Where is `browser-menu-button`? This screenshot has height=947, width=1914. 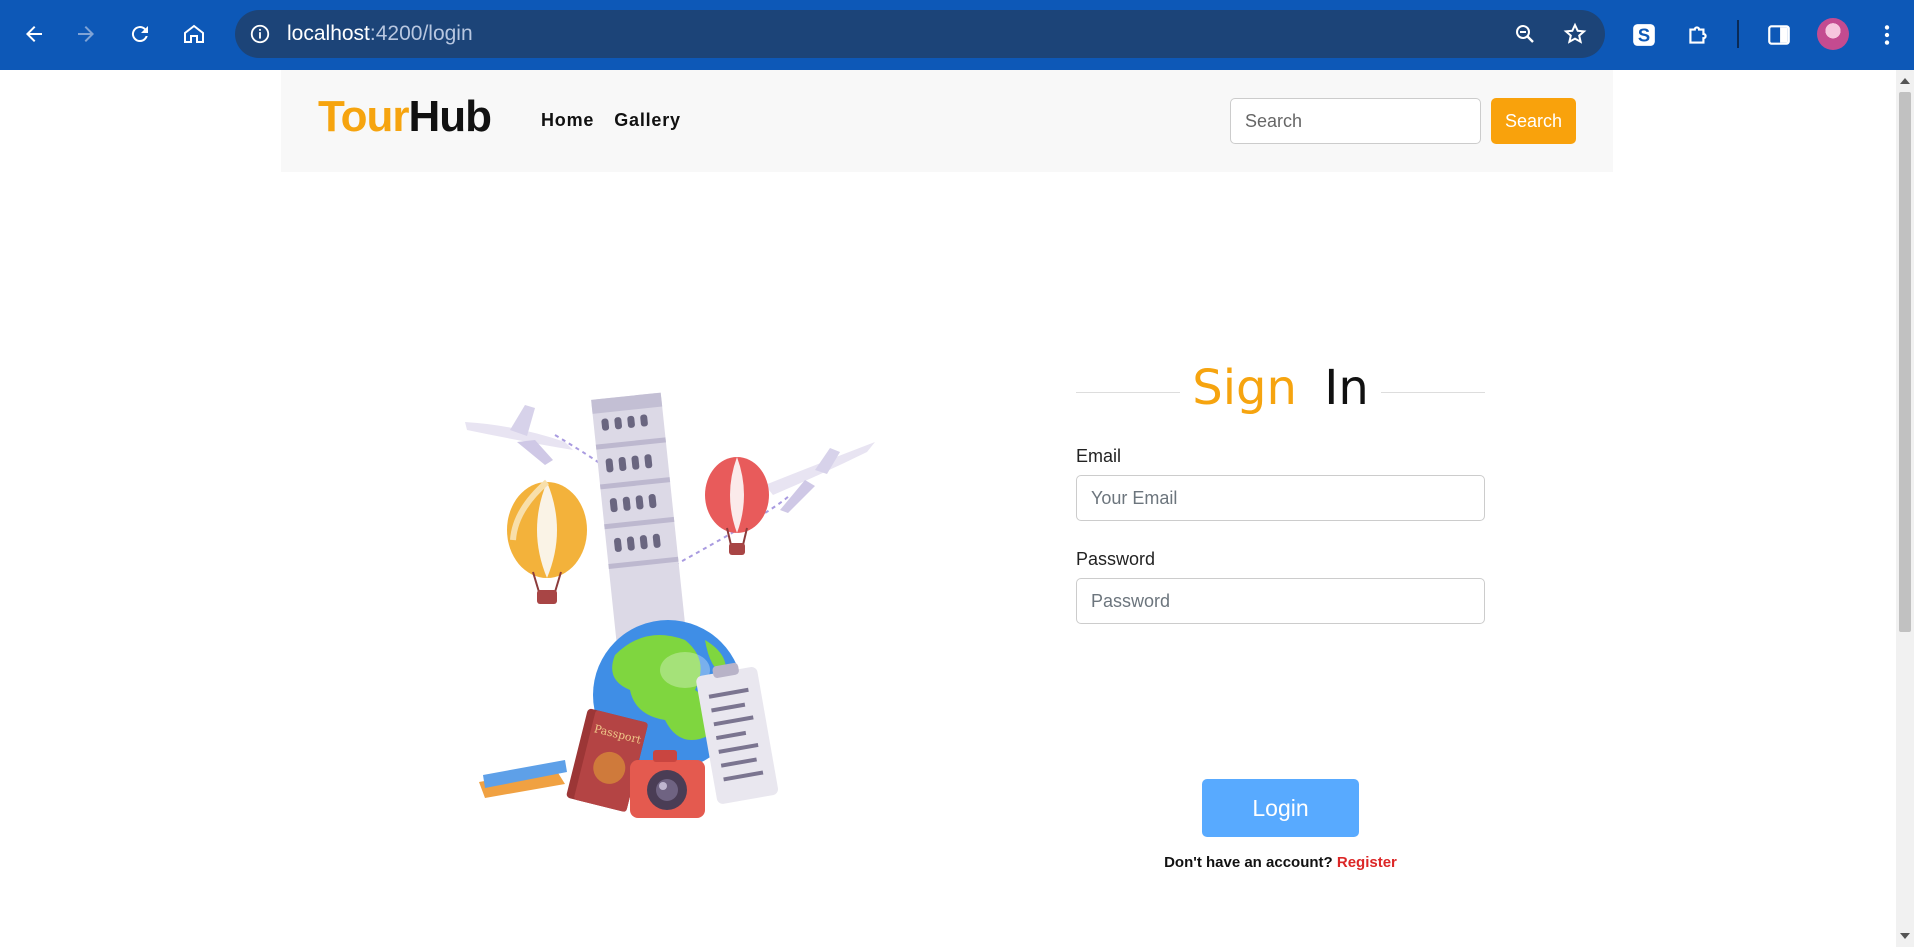
browser-menu-button is located at coordinates (1887, 35).